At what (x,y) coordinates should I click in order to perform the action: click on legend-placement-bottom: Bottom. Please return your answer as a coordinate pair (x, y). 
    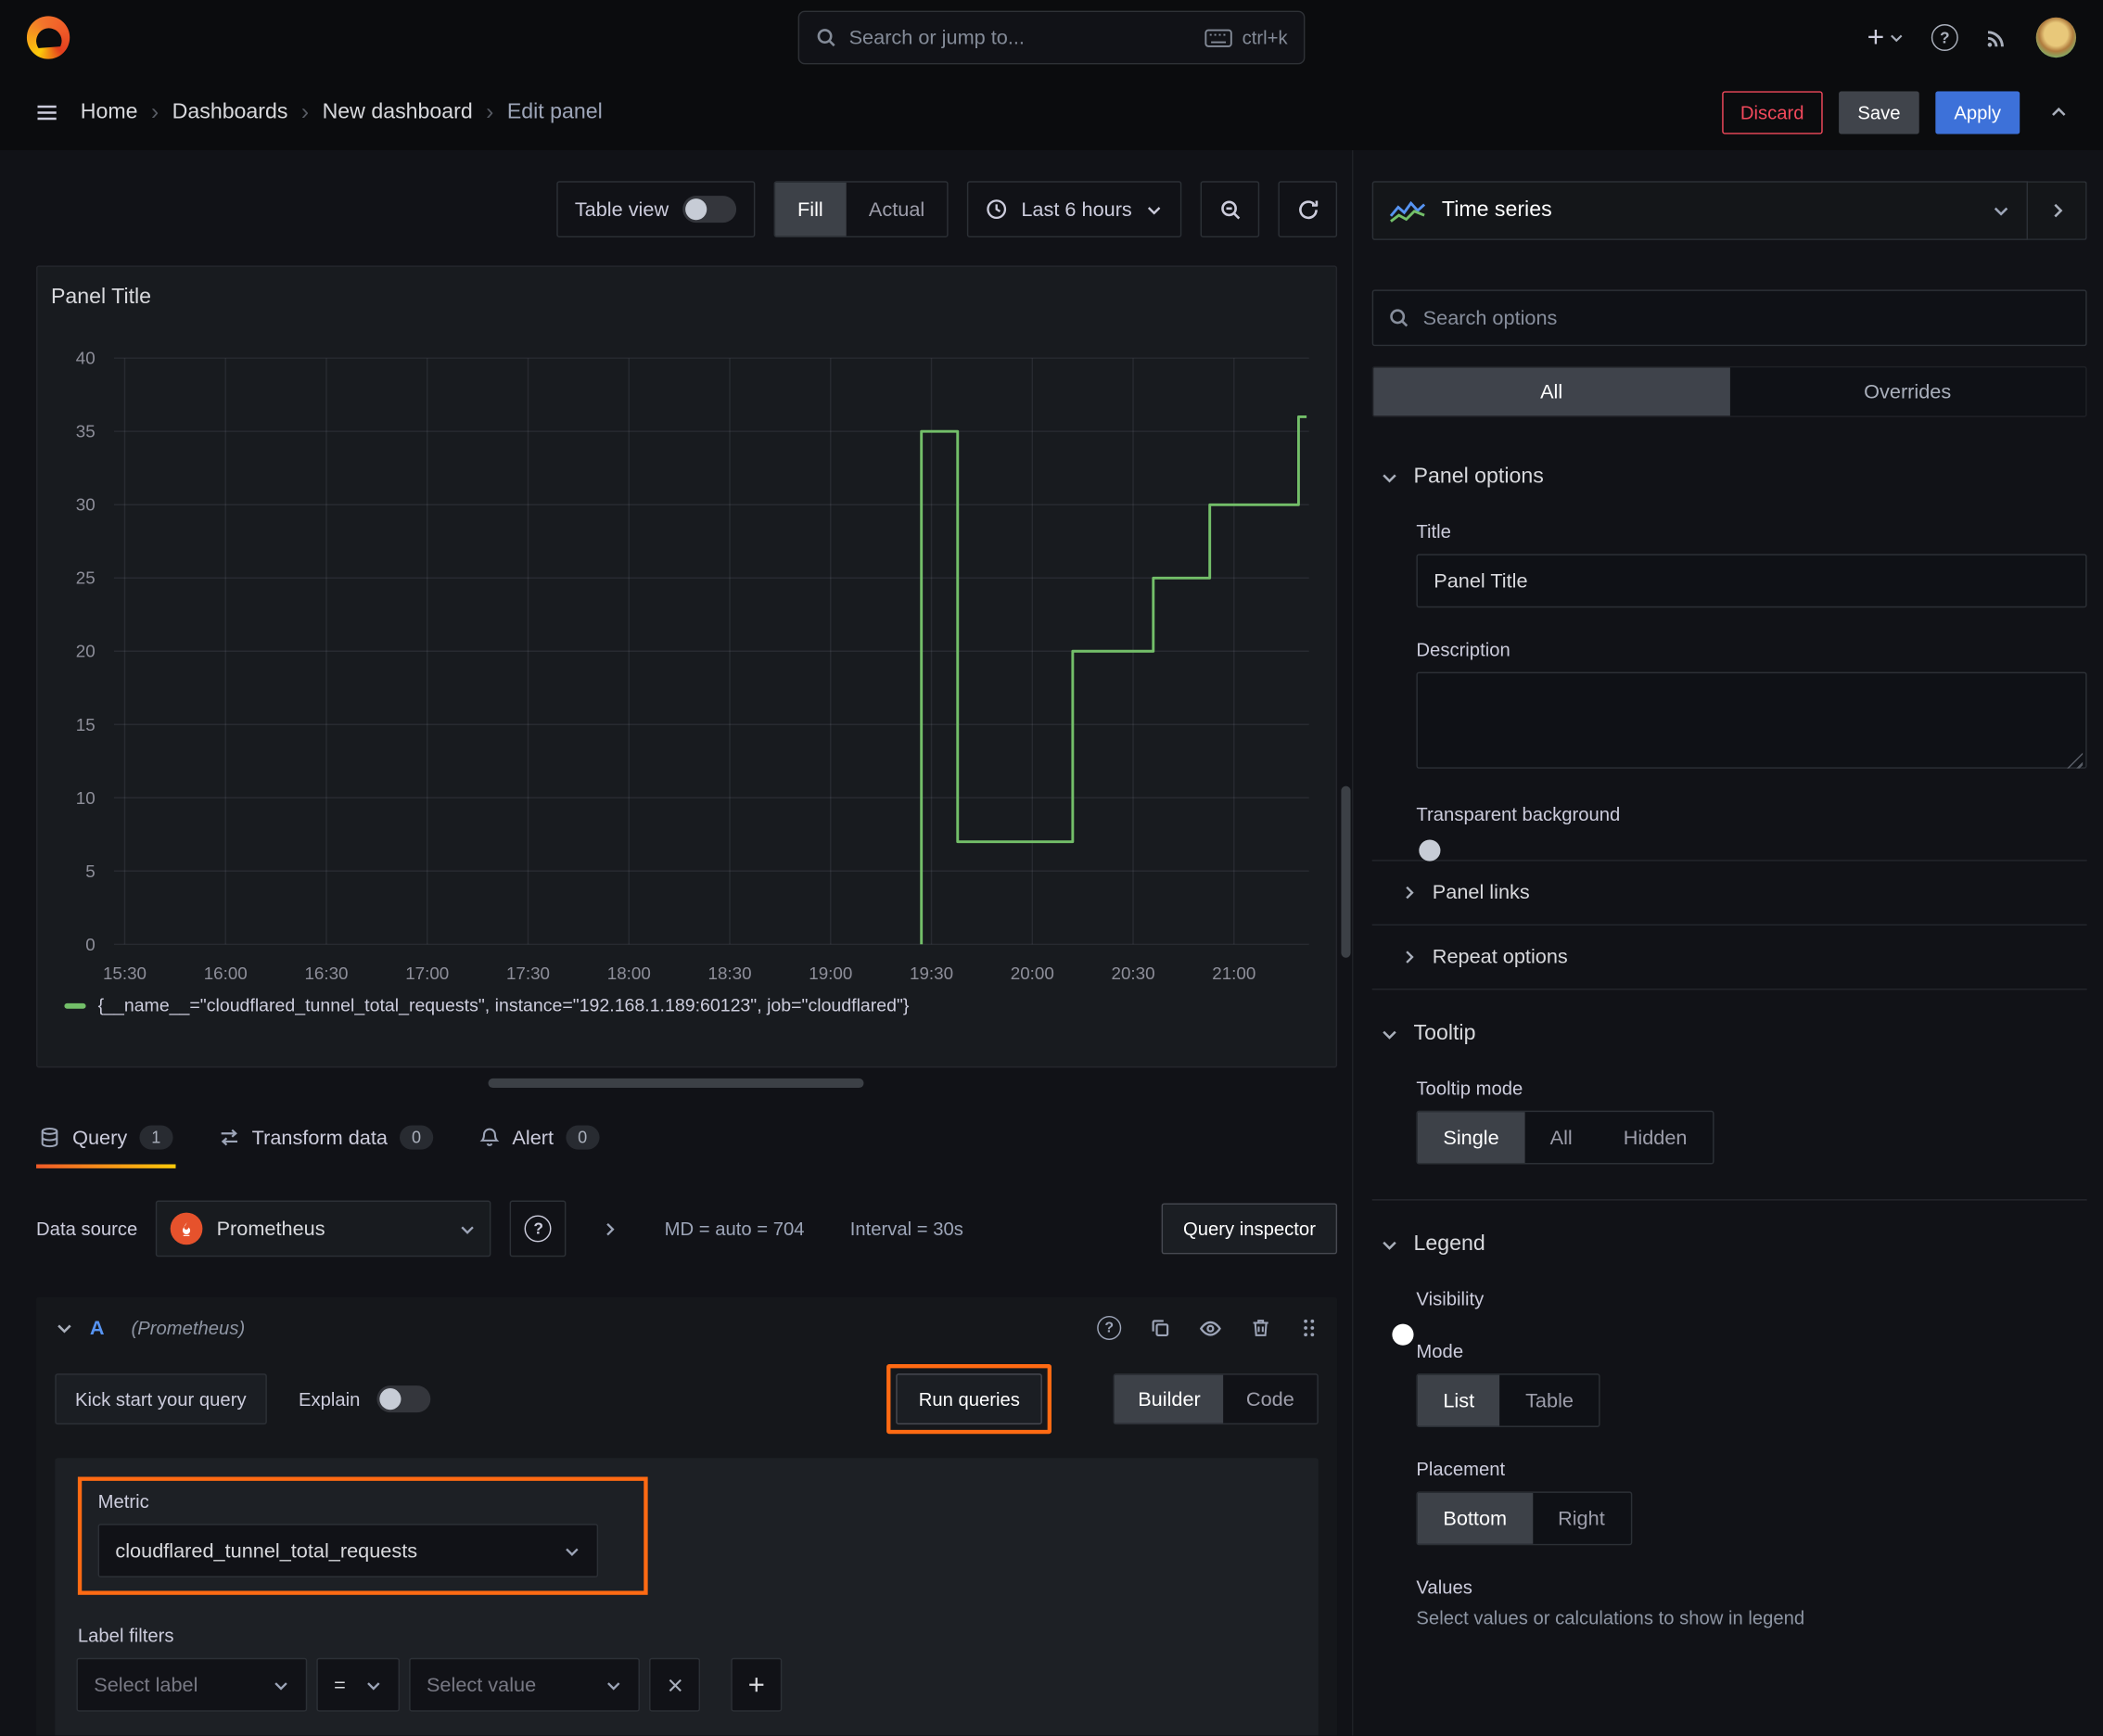
    Looking at the image, I should click on (1475, 1518).